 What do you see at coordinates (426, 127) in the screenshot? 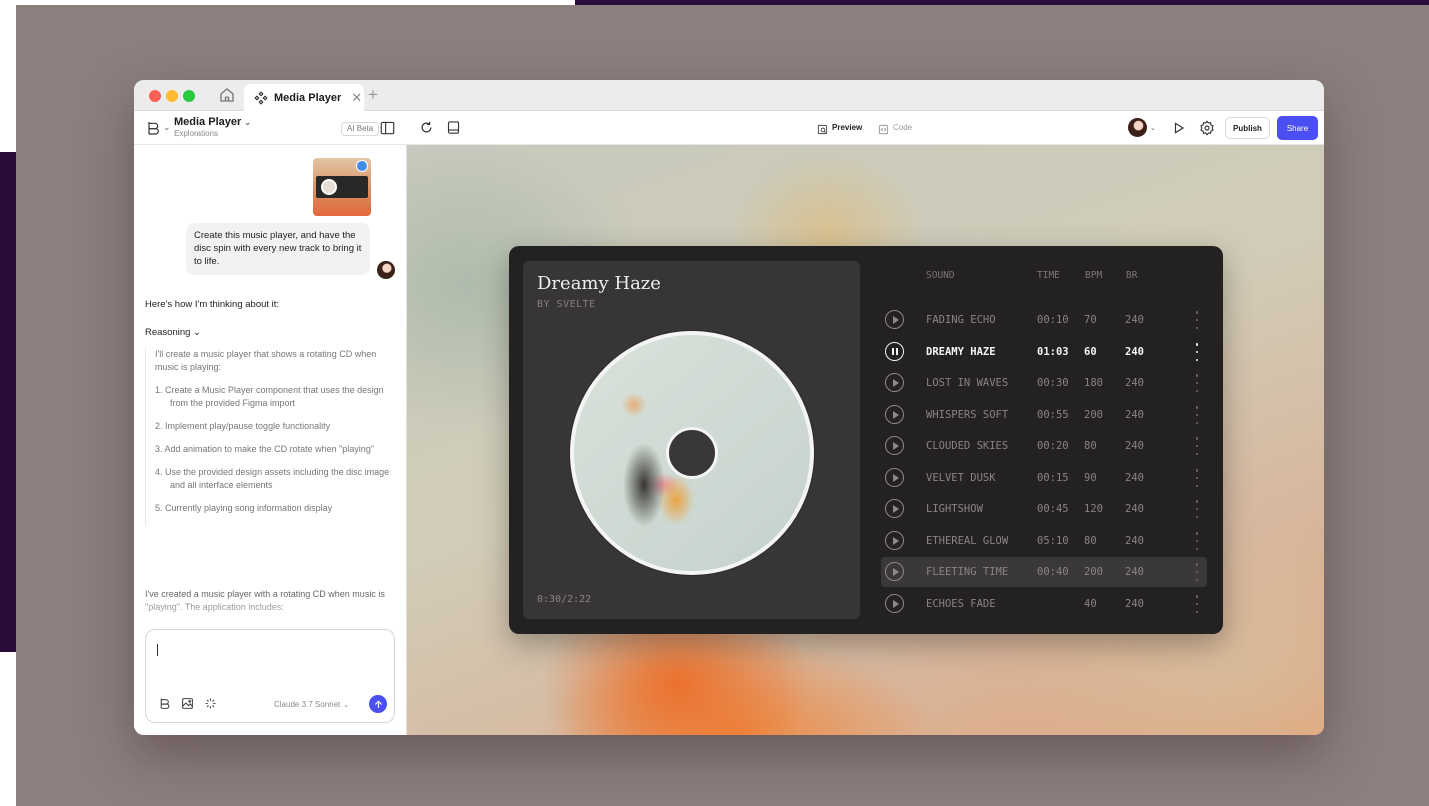
I see `refresh-icon` at bounding box center [426, 127].